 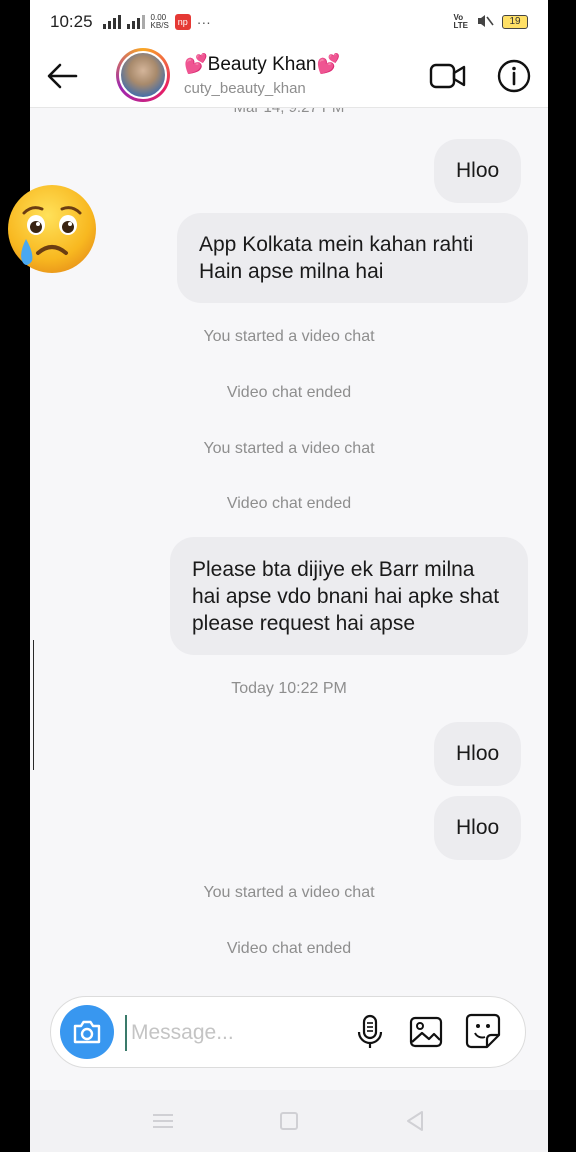 What do you see at coordinates (87, 1032) in the screenshot?
I see `camera-icon` at bounding box center [87, 1032].